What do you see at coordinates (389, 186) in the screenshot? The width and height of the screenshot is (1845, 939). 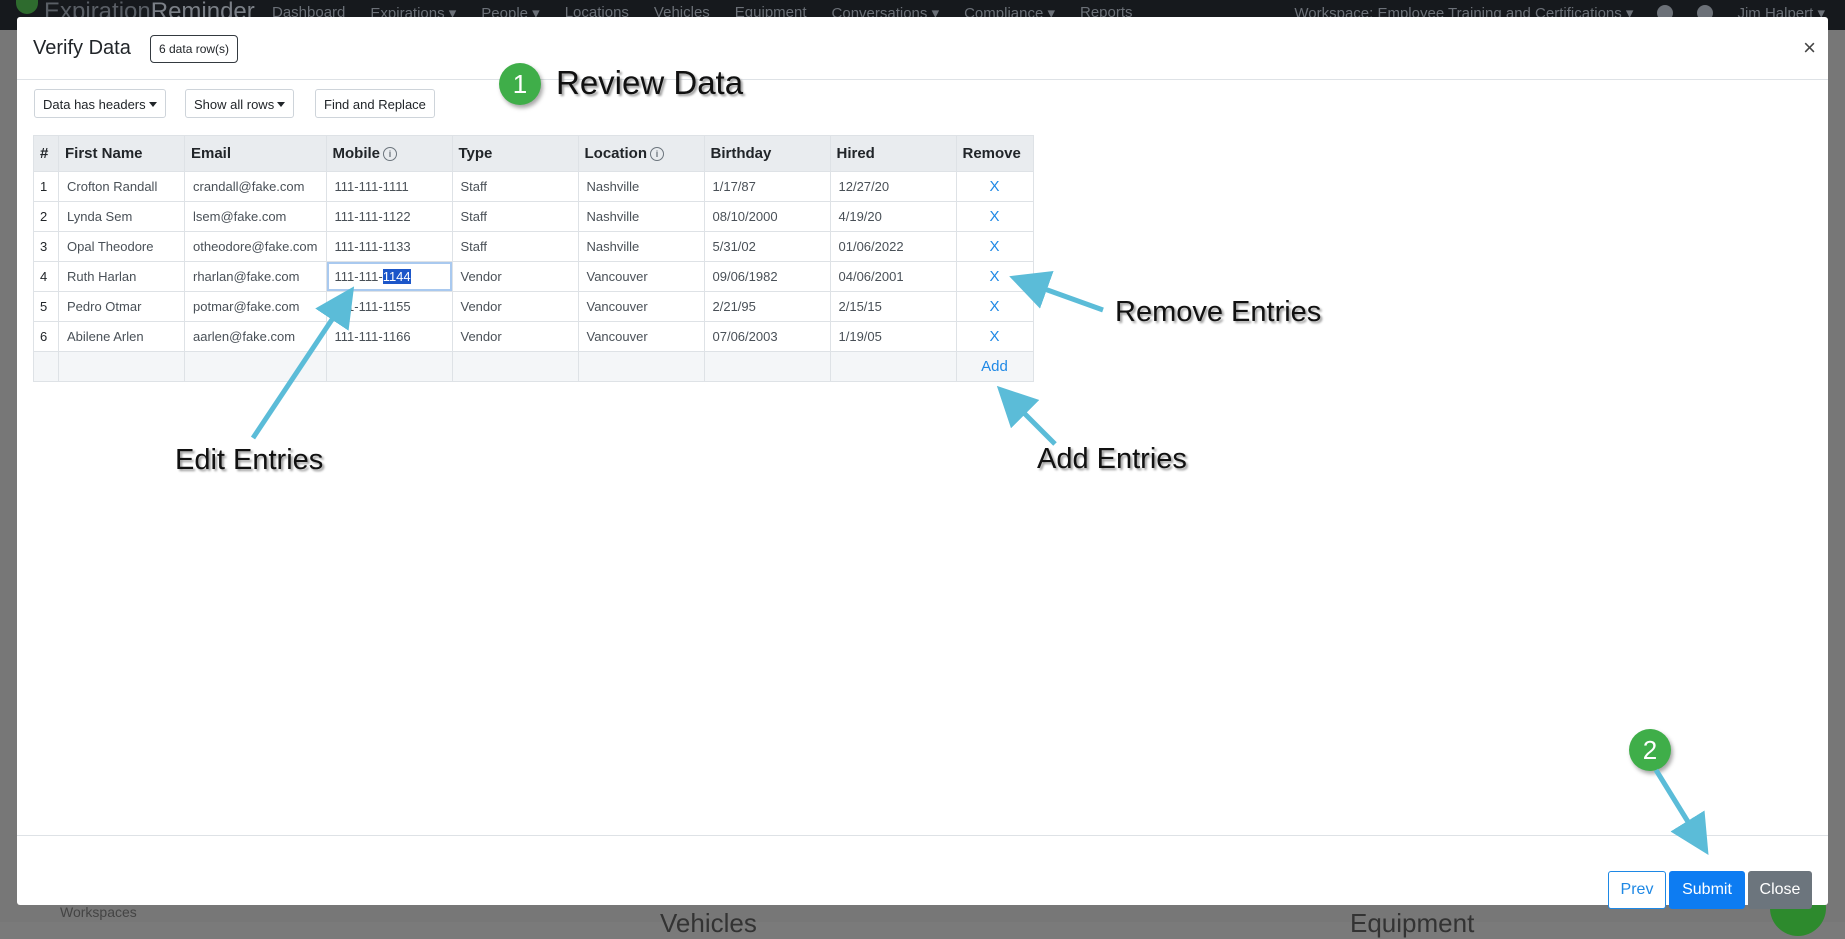 I see `cell-mobile: 111-111-1111` at bounding box center [389, 186].